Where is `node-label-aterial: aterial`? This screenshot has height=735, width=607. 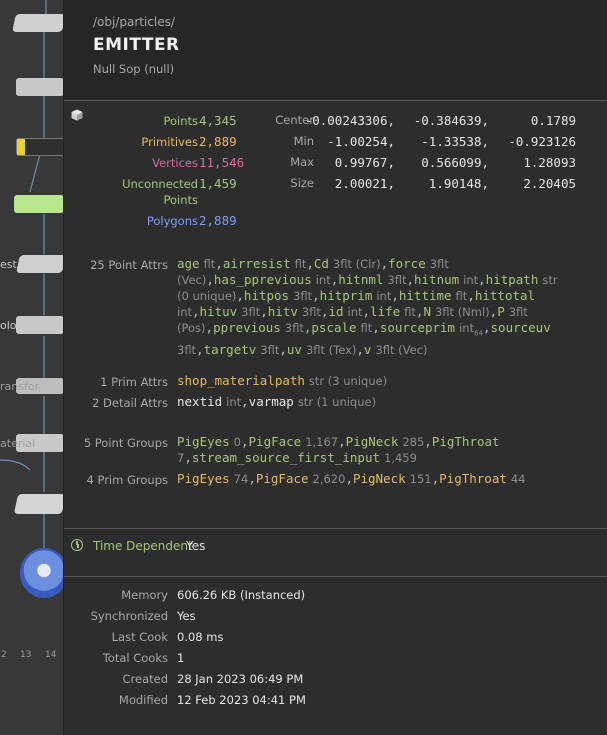 node-label-aterial: aterial is located at coordinates (18, 443).